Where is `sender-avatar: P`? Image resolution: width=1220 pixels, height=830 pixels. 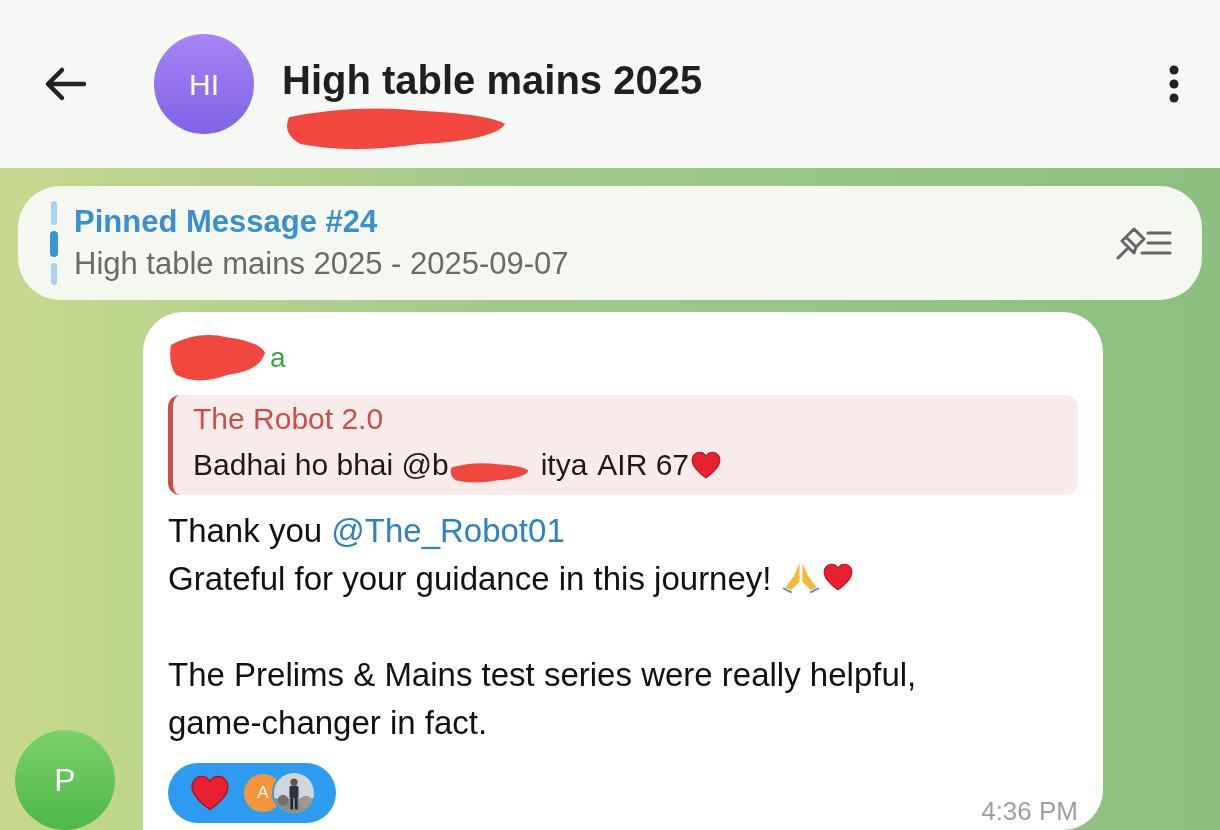
sender-avatar: P is located at coordinates (65, 780).